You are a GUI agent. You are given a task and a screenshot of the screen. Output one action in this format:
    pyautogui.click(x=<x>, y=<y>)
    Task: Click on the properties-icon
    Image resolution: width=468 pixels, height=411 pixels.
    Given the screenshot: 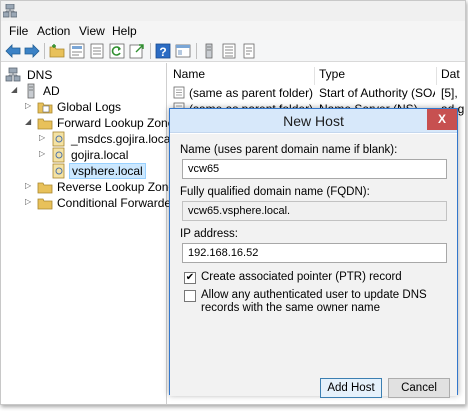 What is the action you would take?
    pyautogui.click(x=77, y=51)
    